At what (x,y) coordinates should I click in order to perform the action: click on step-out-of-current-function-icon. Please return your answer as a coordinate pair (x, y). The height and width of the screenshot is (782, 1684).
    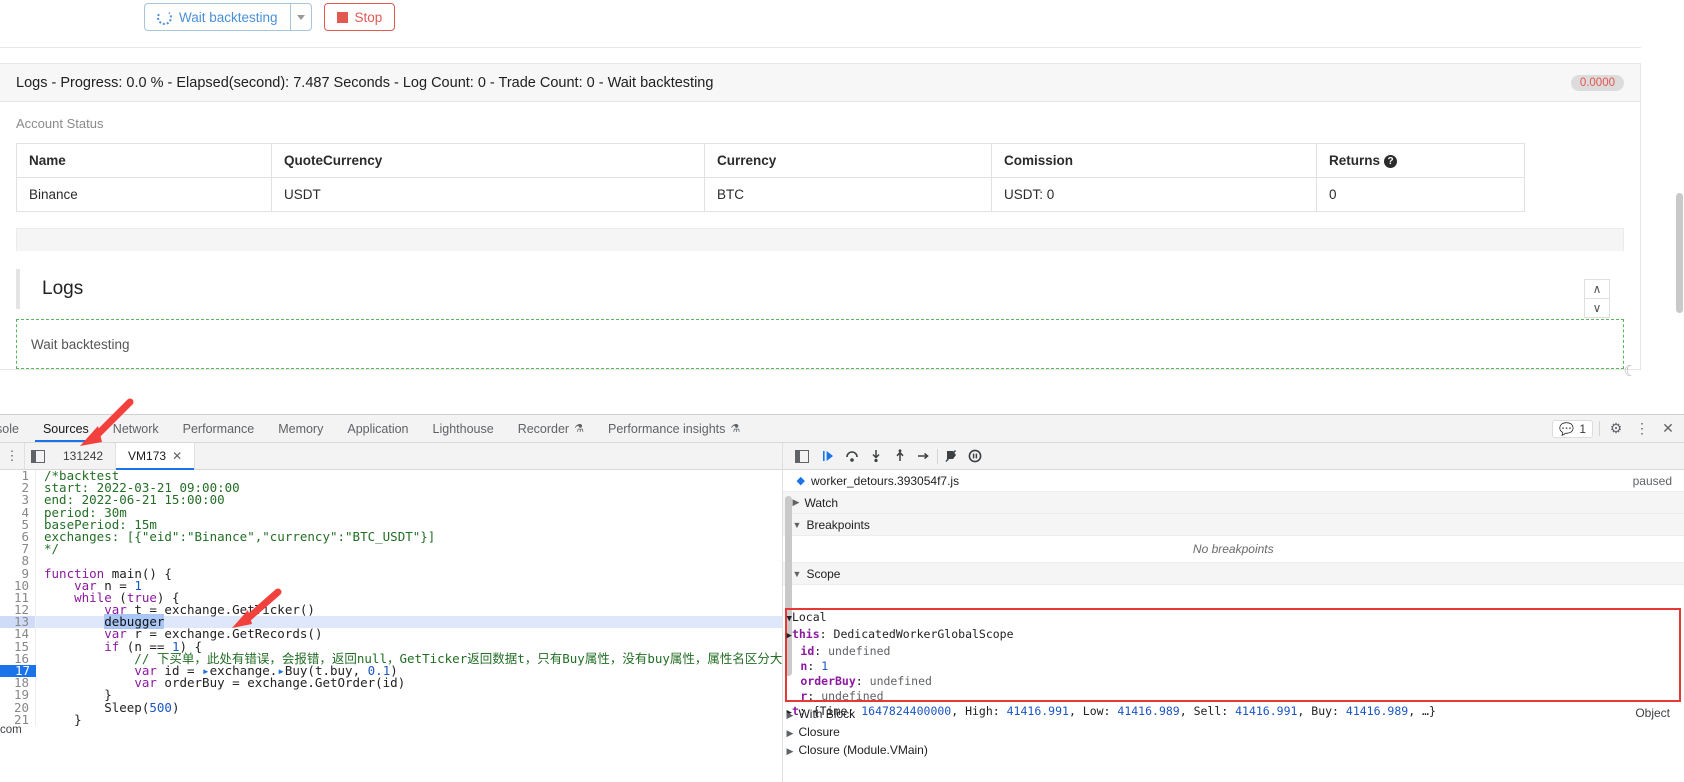
    Looking at the image, I should click on (900, 456).